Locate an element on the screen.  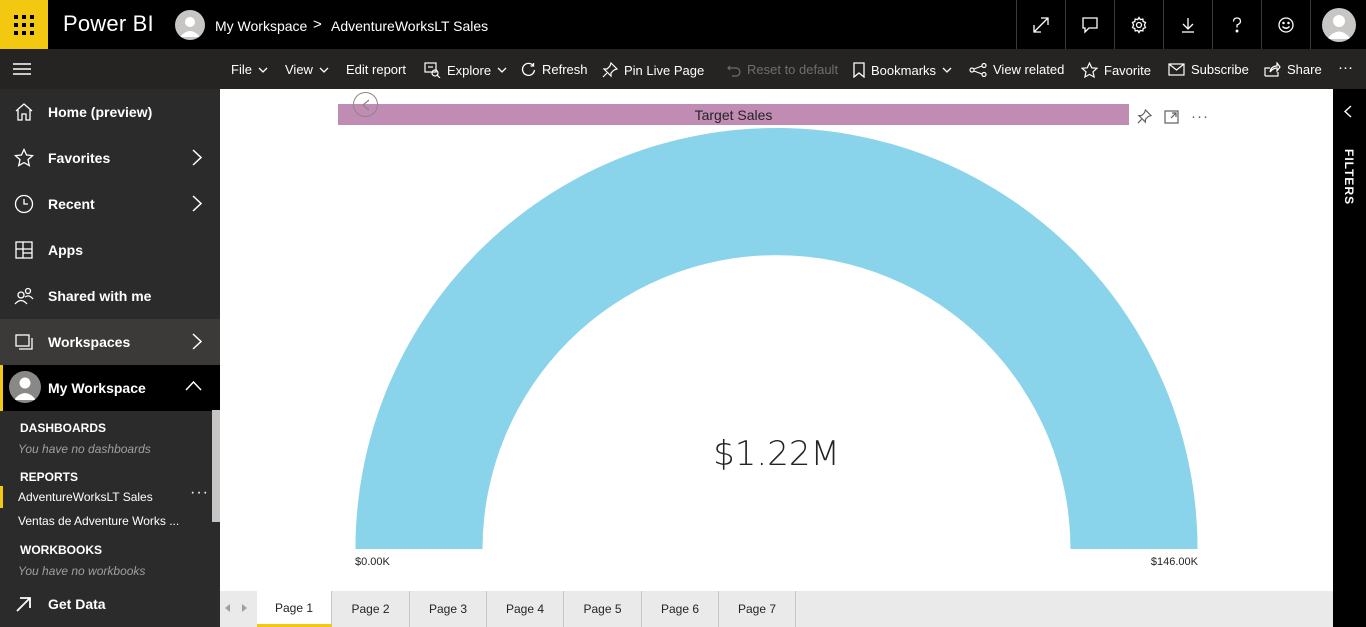
feedback-button is located at coordinates (1285, 24).